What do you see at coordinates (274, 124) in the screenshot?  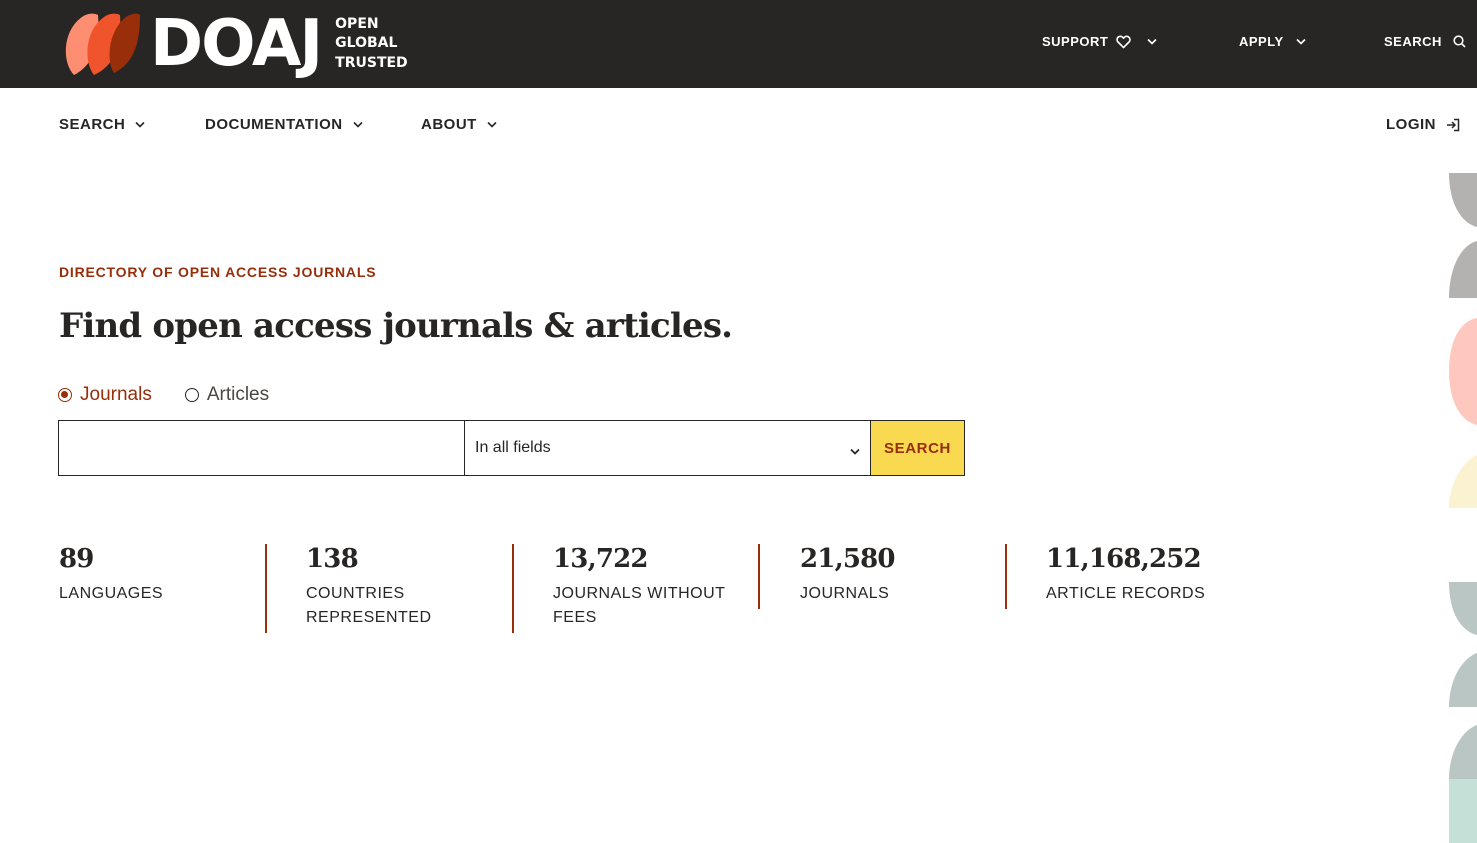 I see `nav-documentation-label: DOCUMENTATION` at bounding box center [274, 124].